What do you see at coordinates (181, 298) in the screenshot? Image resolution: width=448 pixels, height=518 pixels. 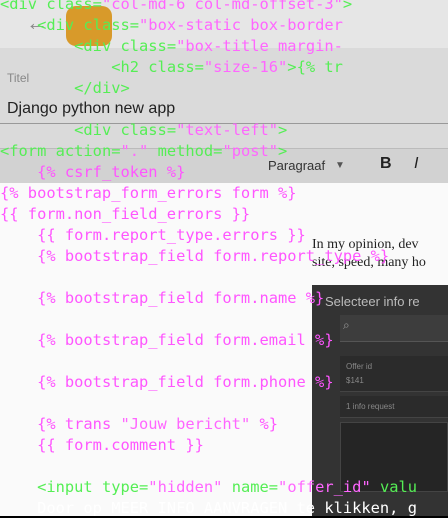 I see `code-template-tag: {% bootstrap_field form.name %}` at bounding box center [181, 298].